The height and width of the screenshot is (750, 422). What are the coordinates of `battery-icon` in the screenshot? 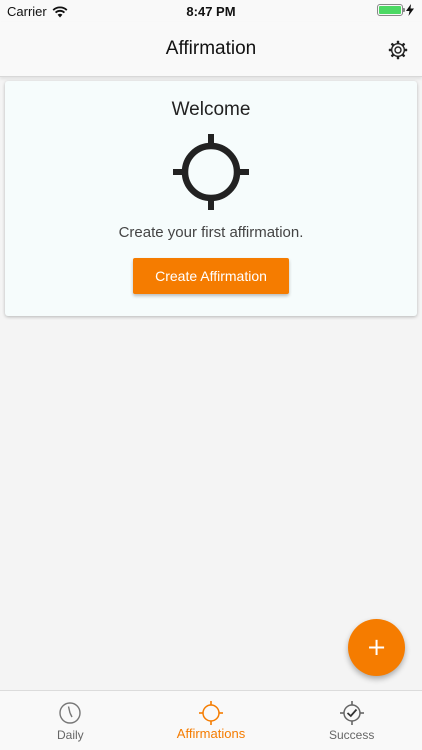 It's located at (391, 10).